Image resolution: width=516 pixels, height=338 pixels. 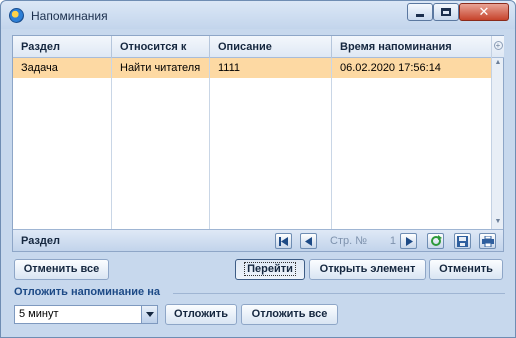 I want to click on next-page-button, so click(x=408, y=241).